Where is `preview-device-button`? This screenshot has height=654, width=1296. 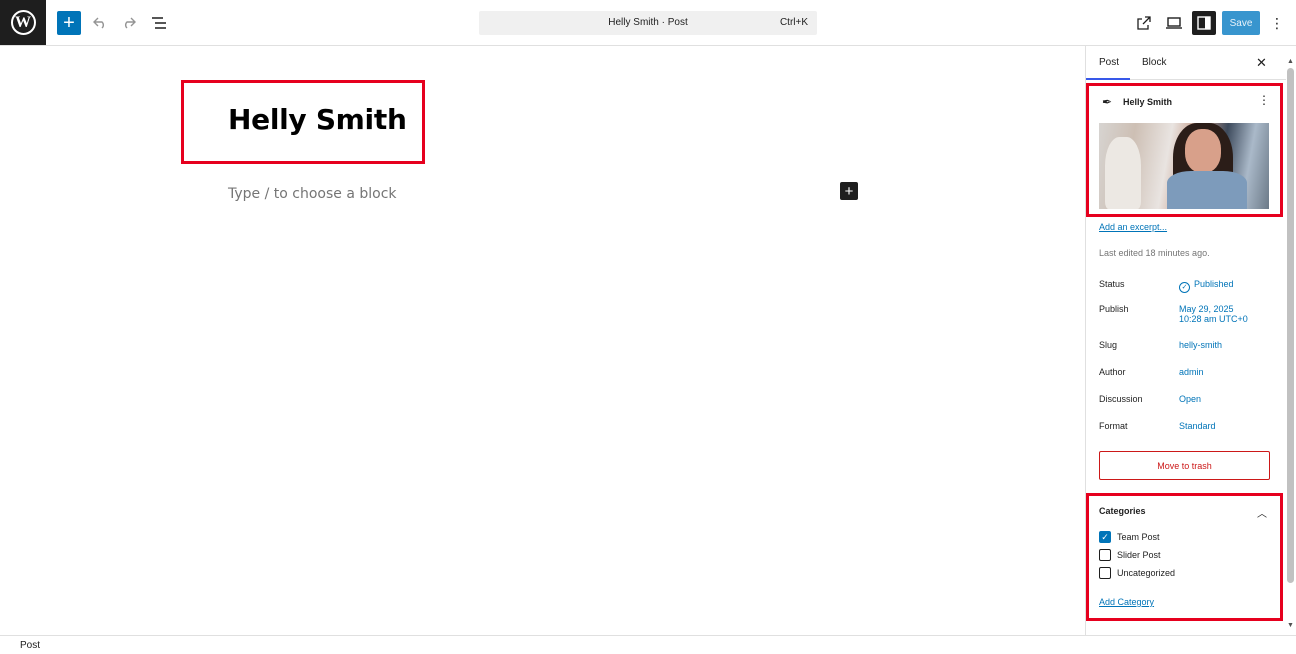 preview-device-button is located at coordinates (1174, 23).